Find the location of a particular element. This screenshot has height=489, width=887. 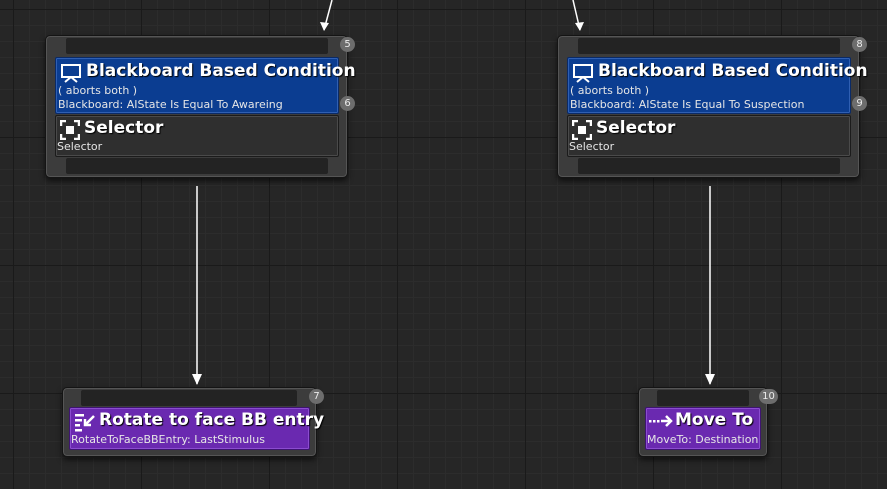

task-node-move-to: 10 Move To MoveTo: Destination is located at coordinates (708, 422).